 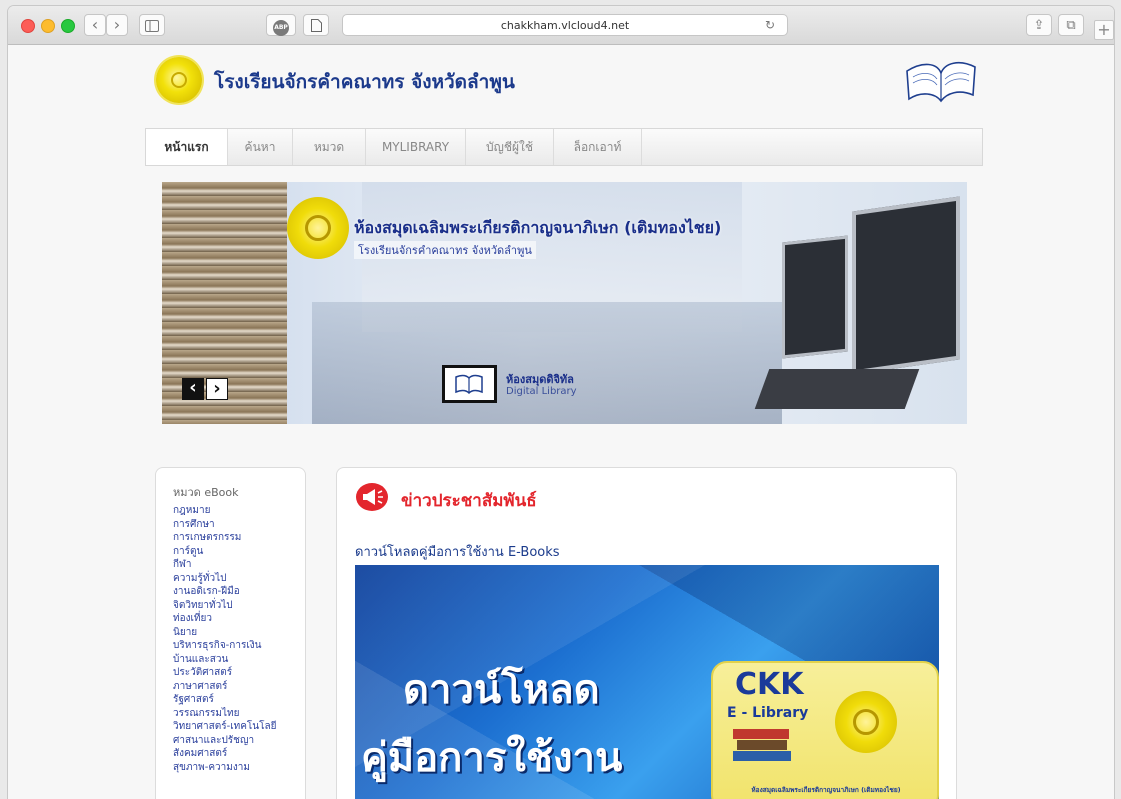 I want to click on document-icon, so click(x=316, y=25).